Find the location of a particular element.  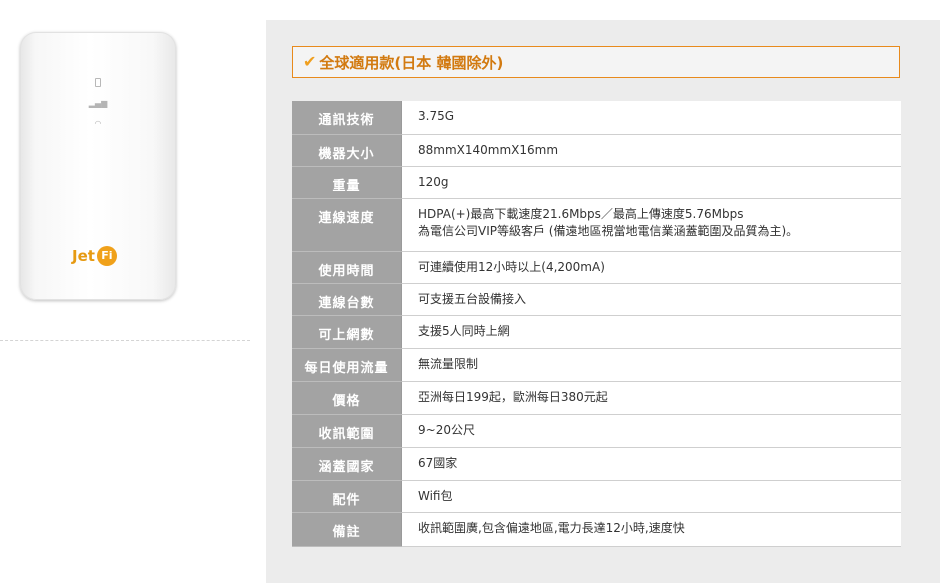

spec-value-line: HDPA(+)最高下載速度21.6Mbps／最高上傳速度5.76Mbps is located at coordinates (581, 213).